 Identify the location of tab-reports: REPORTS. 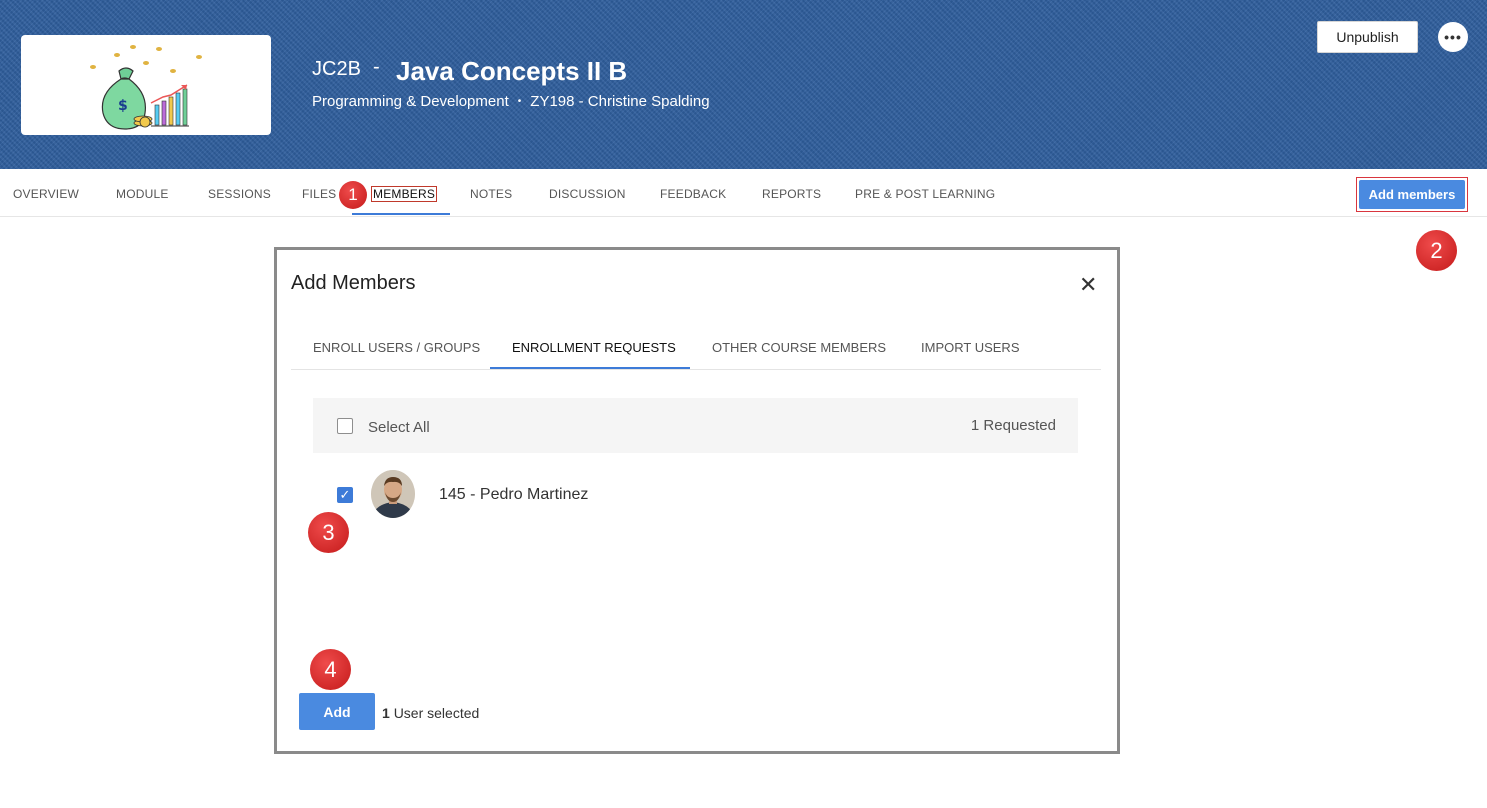
(791, 194).